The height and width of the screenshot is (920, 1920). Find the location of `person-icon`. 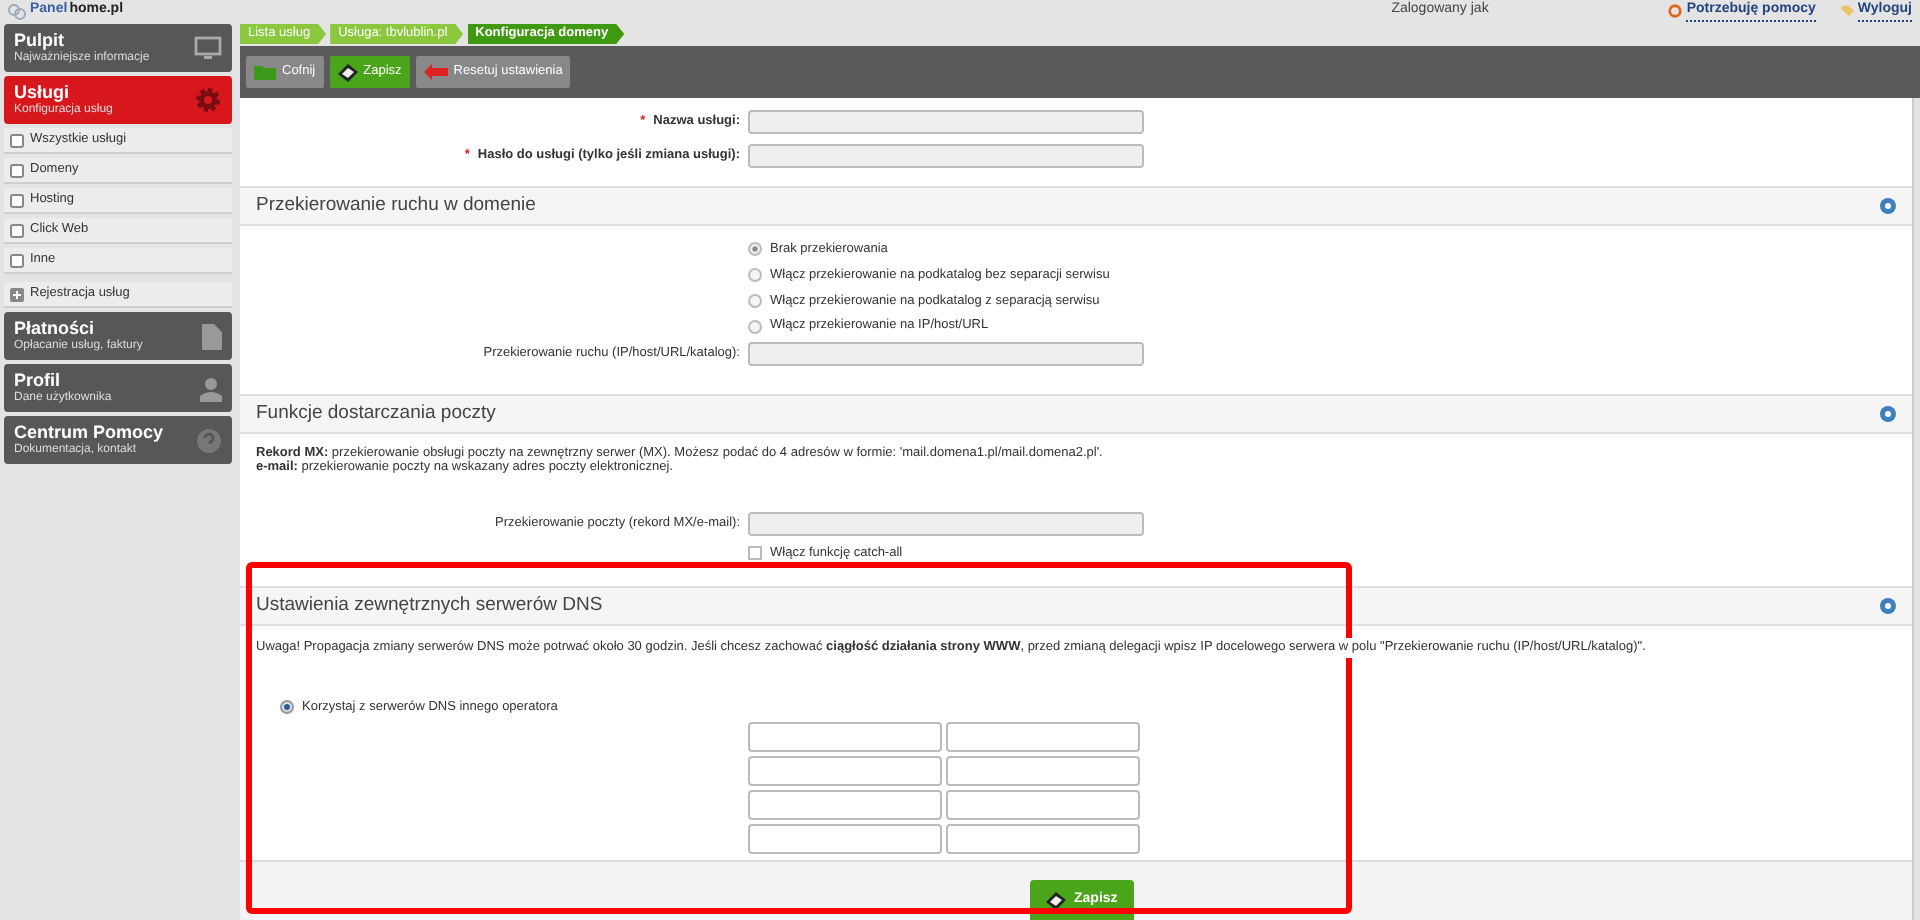

person-icon is located at coordinates (211, 388).